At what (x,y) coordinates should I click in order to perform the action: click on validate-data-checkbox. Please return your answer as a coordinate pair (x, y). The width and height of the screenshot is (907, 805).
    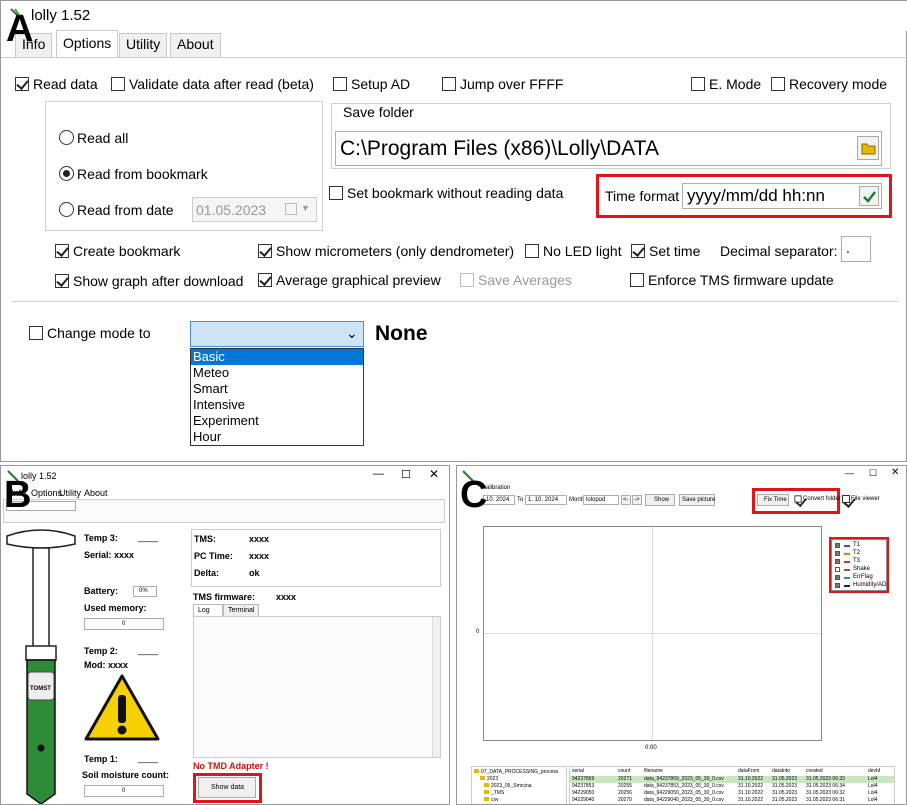
    Looking at the image, I should click on (118, 84).